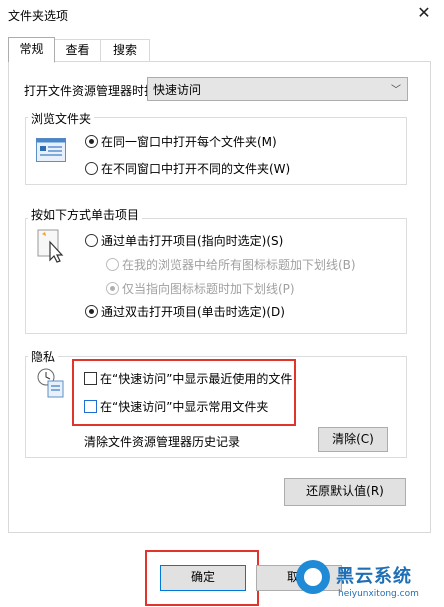  Describe the element at coordinates (91, 168) in the screenshot. I see `new-window-radio` at that location.